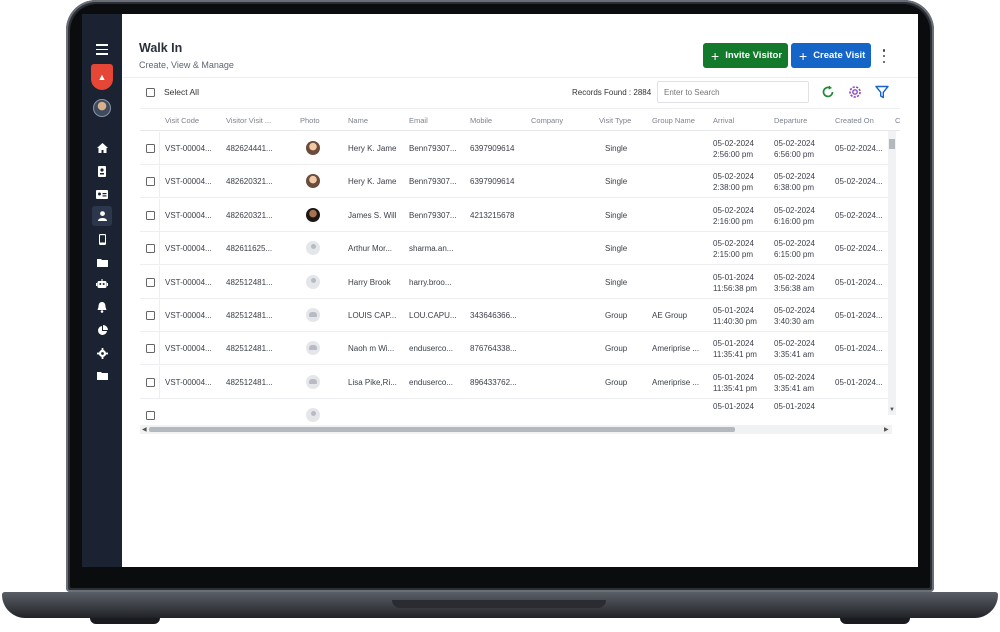 Image resolution: width=1000 pixels, height=632 pixels. What do you see at coordinates (612, 92) in the screenshot?
I see `records-found: Records Found : 2884` at bounding box center [612, 92].